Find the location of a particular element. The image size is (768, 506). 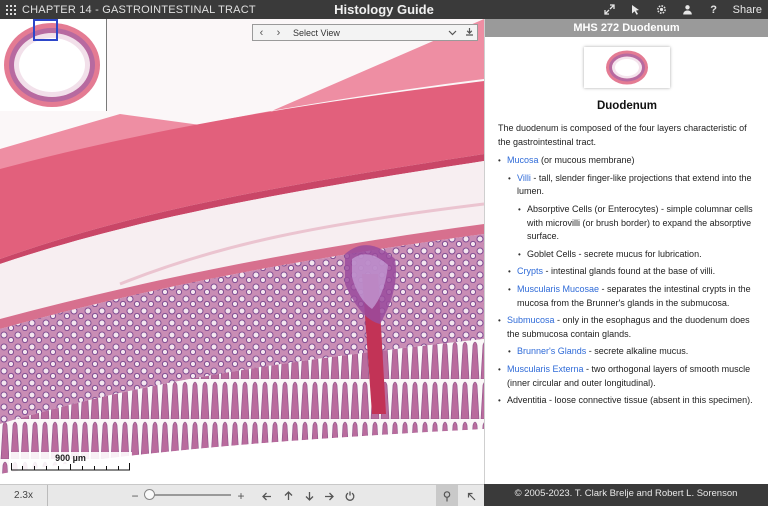

pan-left-icon is located at coordinates (267, 495).